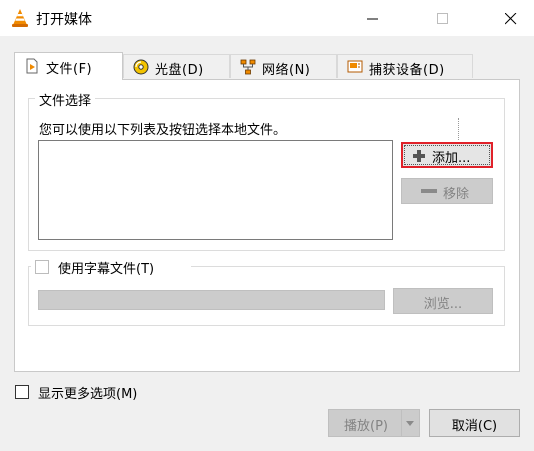 Image resolution: width=534 pixels, height=451 pixels. Describe the element at coordinates (163, 130) in the screenshot. I see `file-selection-hint: 您可以使用以下列表及按钮选择本地文件。` at that location.